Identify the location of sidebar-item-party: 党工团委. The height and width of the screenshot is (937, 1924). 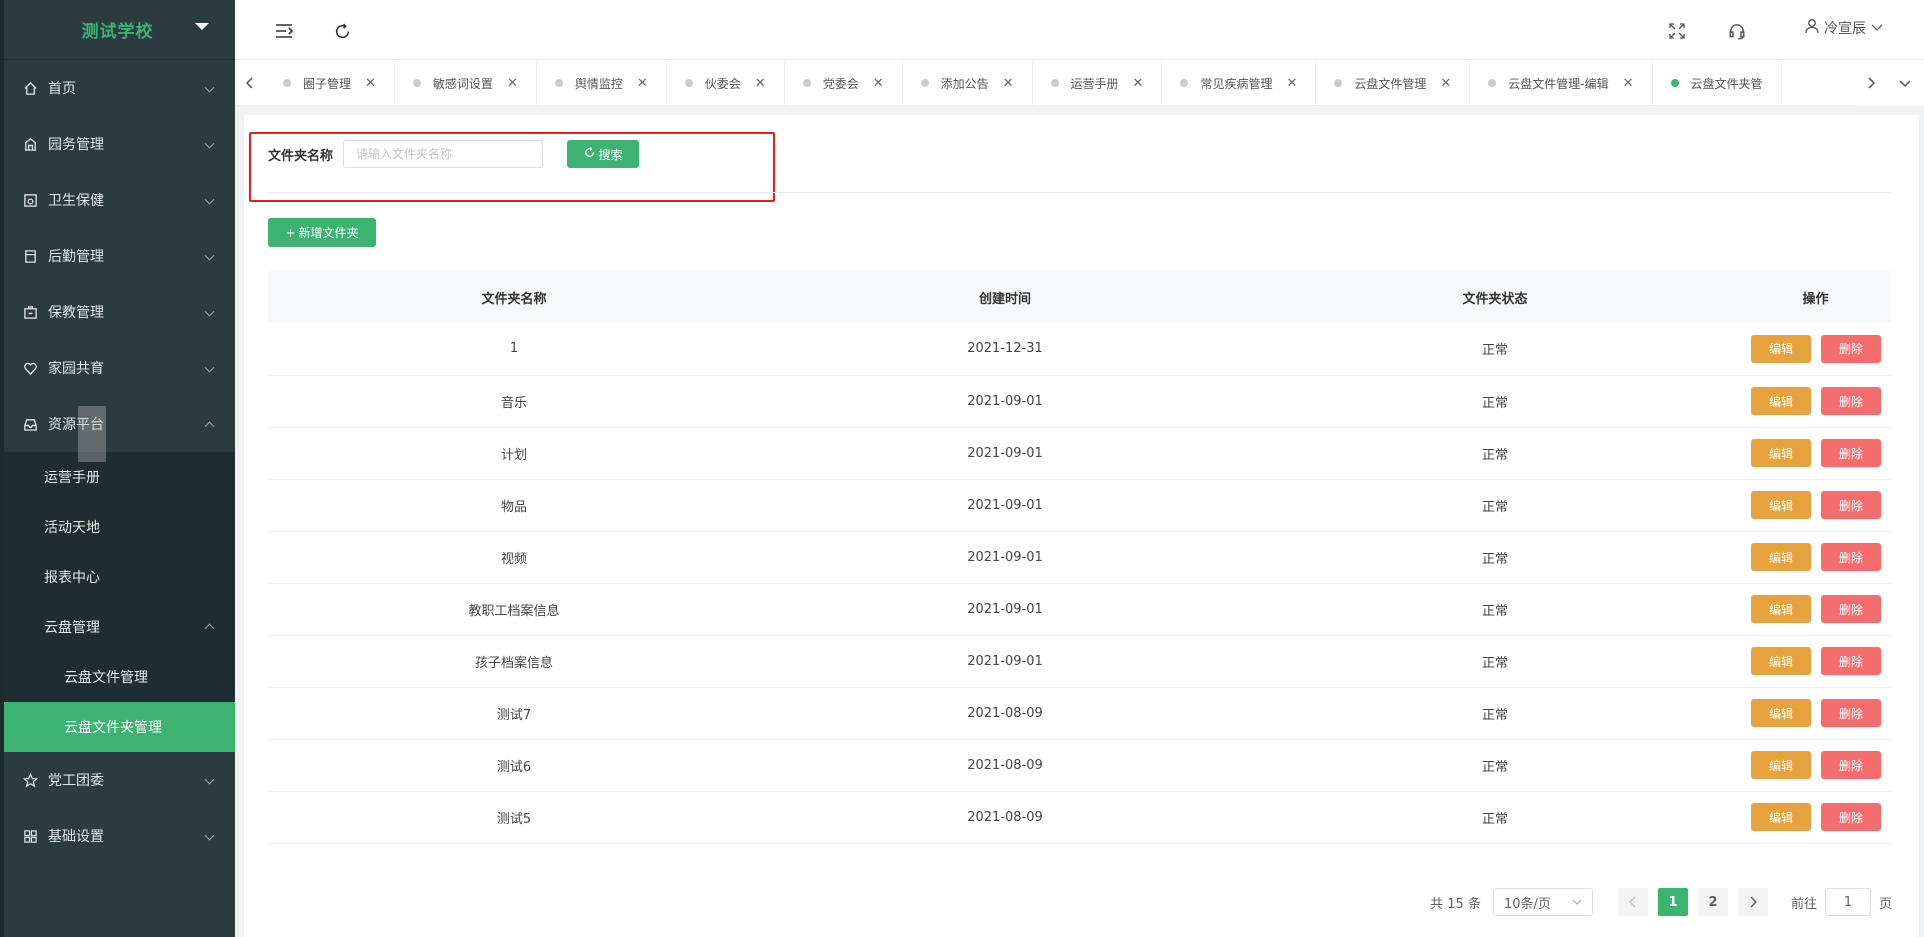
(117, 780).